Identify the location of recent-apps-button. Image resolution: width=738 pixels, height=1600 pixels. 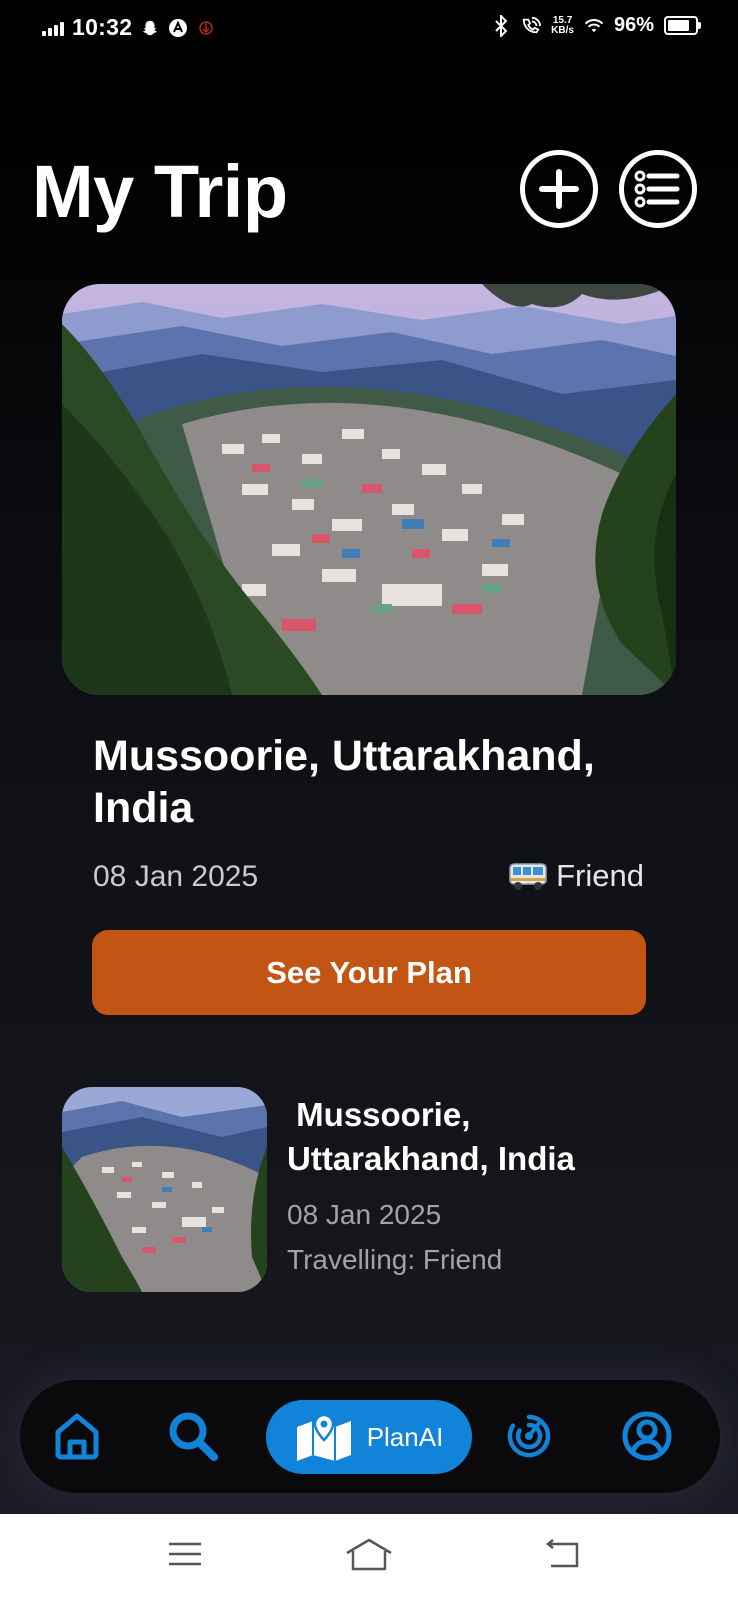
(185, 1554).